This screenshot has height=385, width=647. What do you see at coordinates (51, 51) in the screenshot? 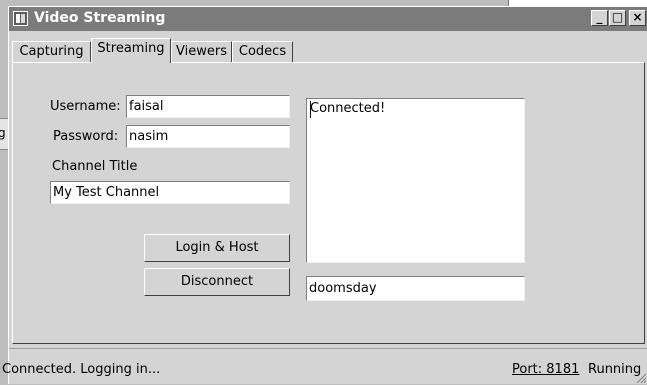
I see `tab-capturing: Capturing` at bounding box center [51, 51].